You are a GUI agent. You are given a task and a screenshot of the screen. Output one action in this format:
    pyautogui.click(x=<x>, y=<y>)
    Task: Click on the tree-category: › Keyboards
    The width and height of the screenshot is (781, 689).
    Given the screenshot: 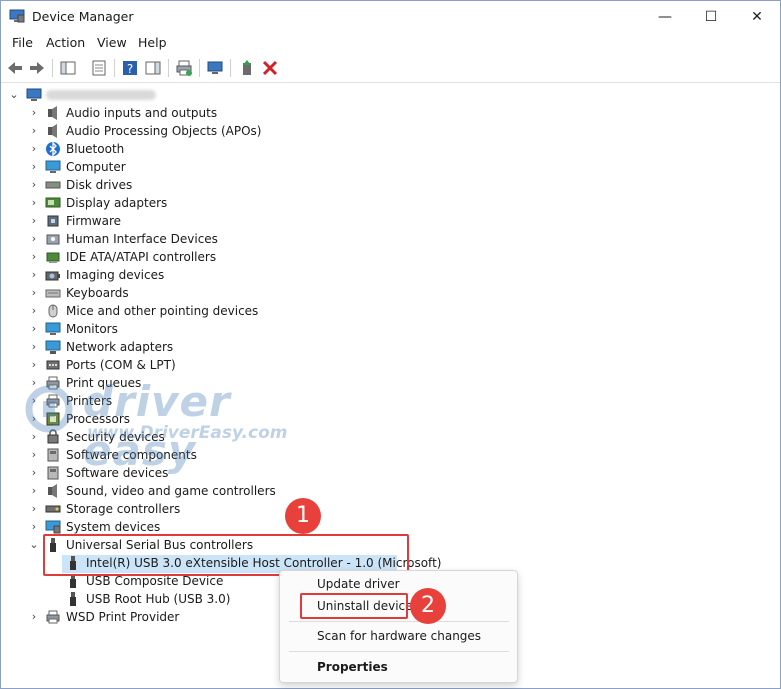 What is the action you would take?
    pyautogui.click(x=161, y=293)
    